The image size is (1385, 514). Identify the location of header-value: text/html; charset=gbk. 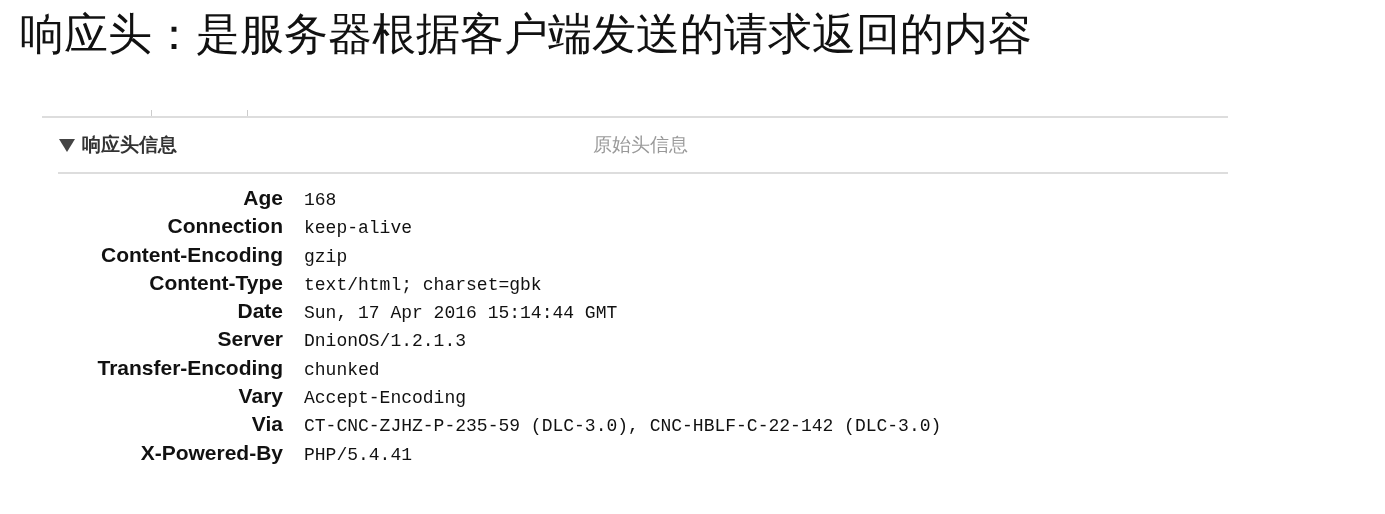
(423, 285).